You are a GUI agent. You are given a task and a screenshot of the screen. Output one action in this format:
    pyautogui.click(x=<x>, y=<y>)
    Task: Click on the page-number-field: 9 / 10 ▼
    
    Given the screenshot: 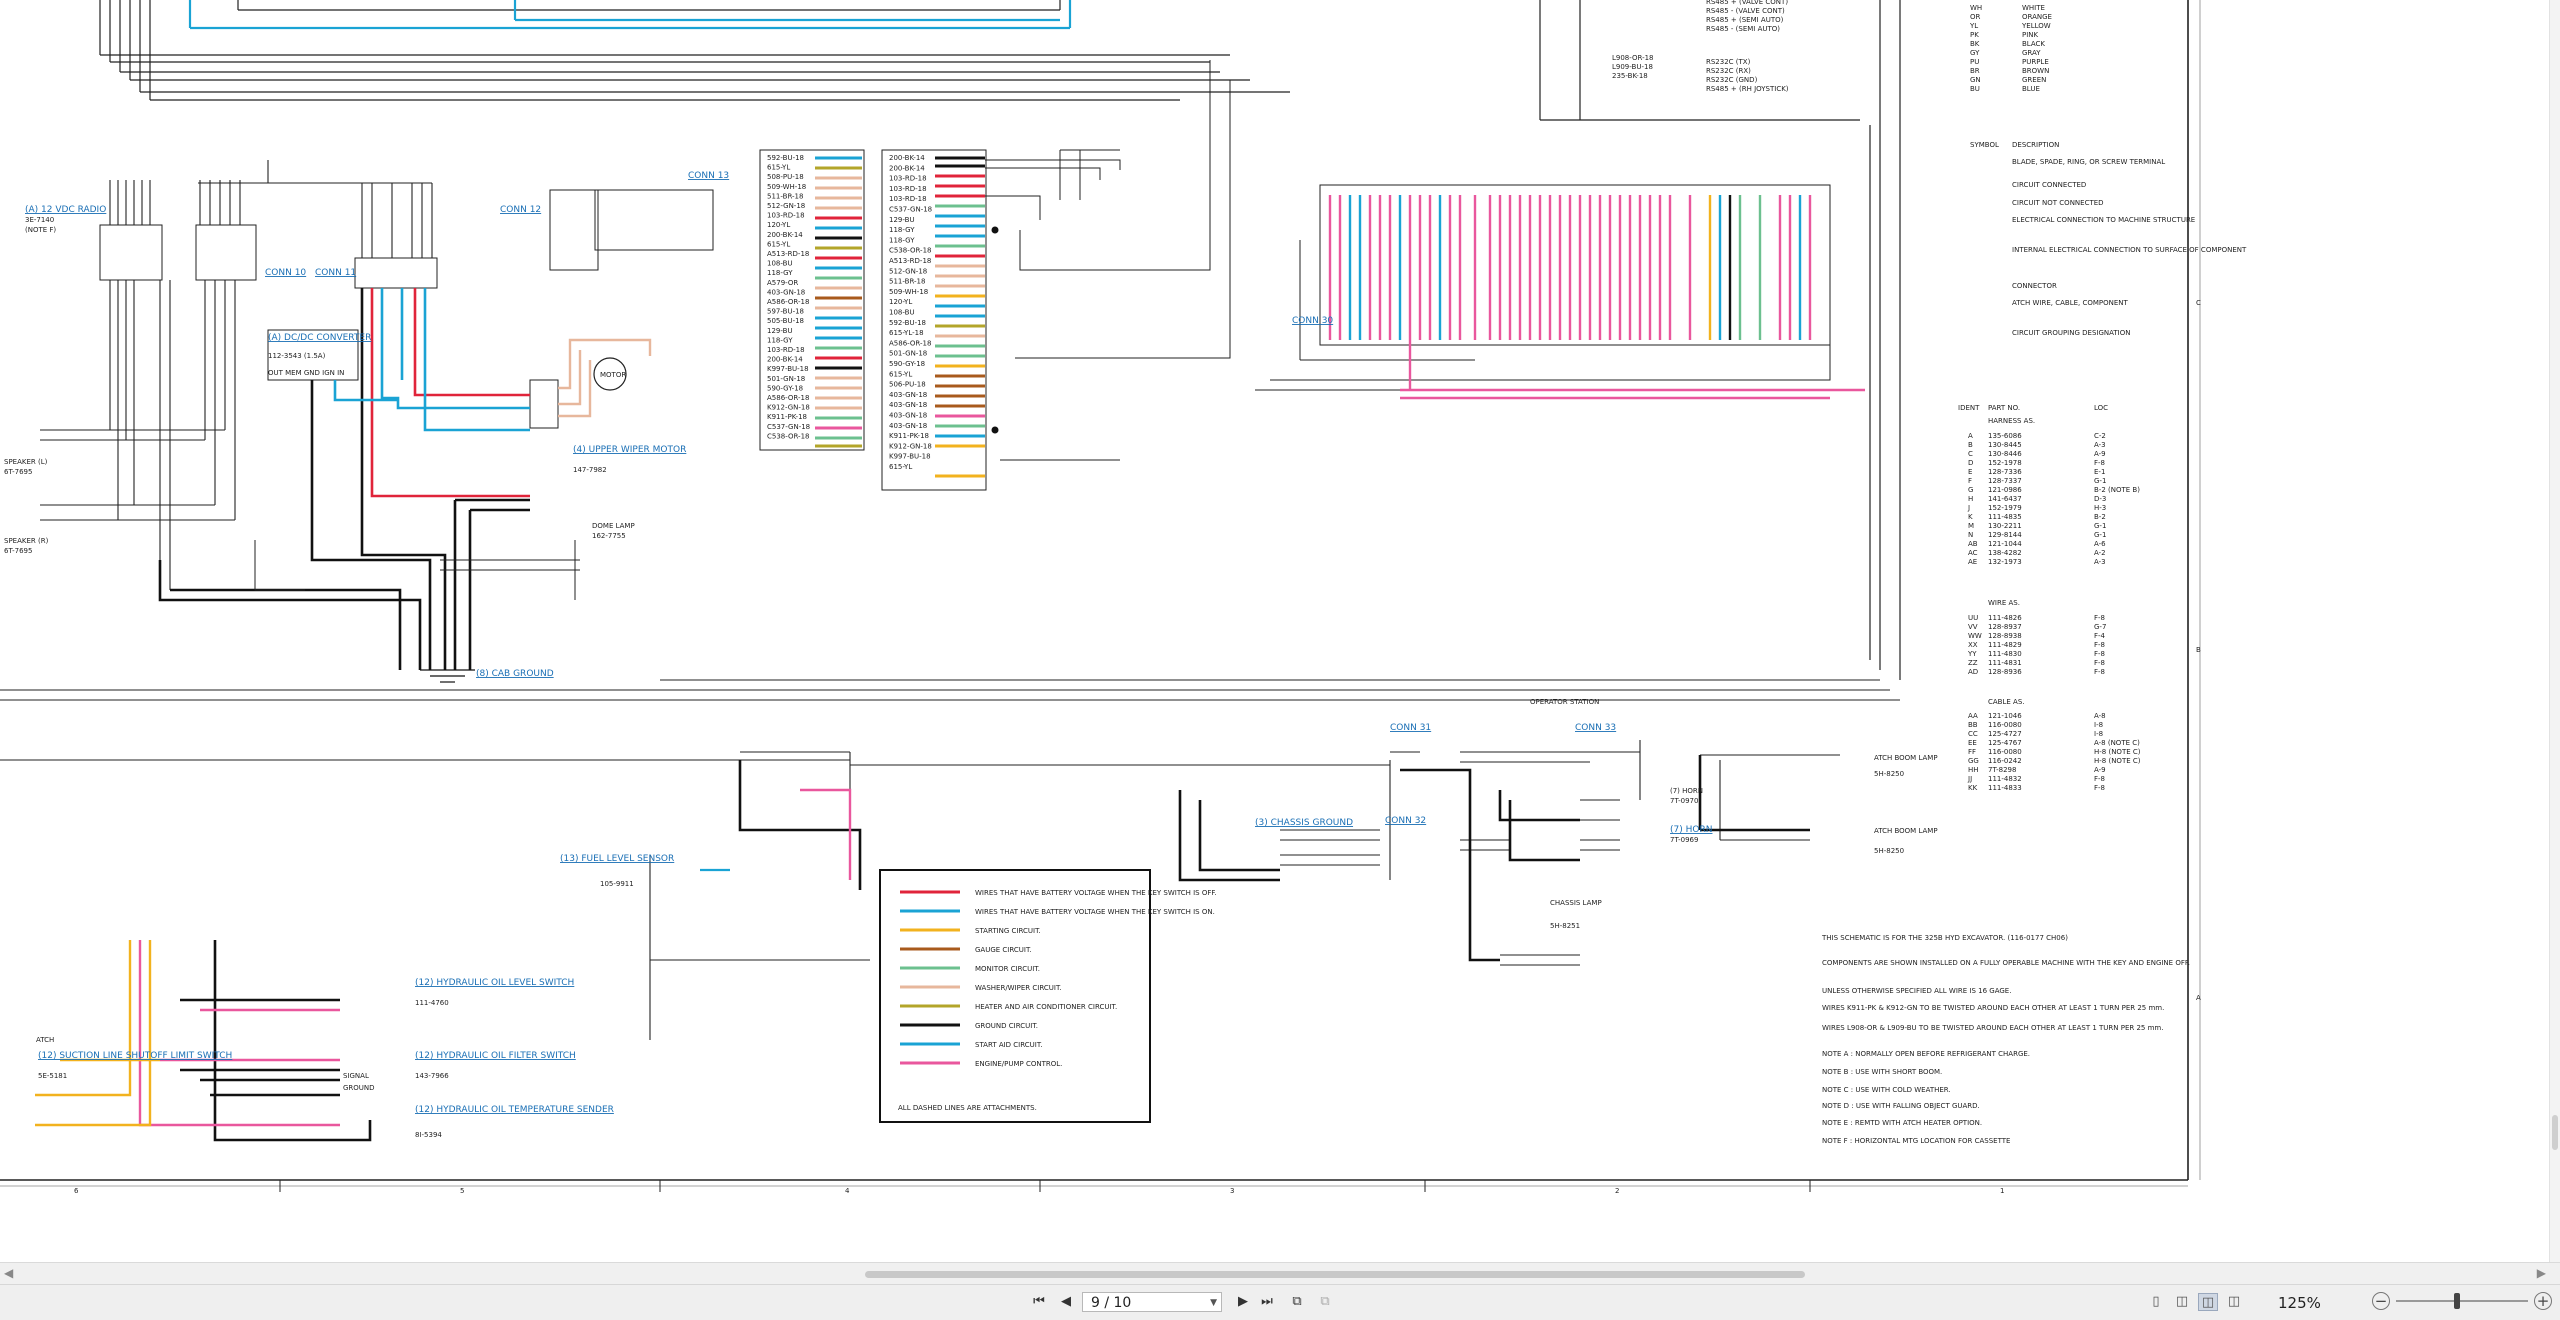 What is the action you would take?
    pyautogui.click(x=1152, y=1302)
    